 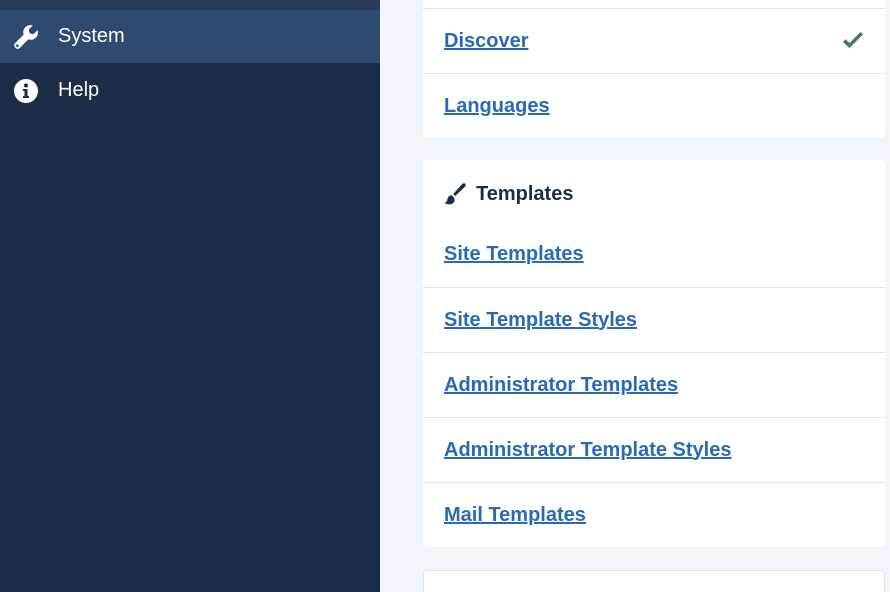 I want to click on card-header: Templates, so click(x=508, y=194).